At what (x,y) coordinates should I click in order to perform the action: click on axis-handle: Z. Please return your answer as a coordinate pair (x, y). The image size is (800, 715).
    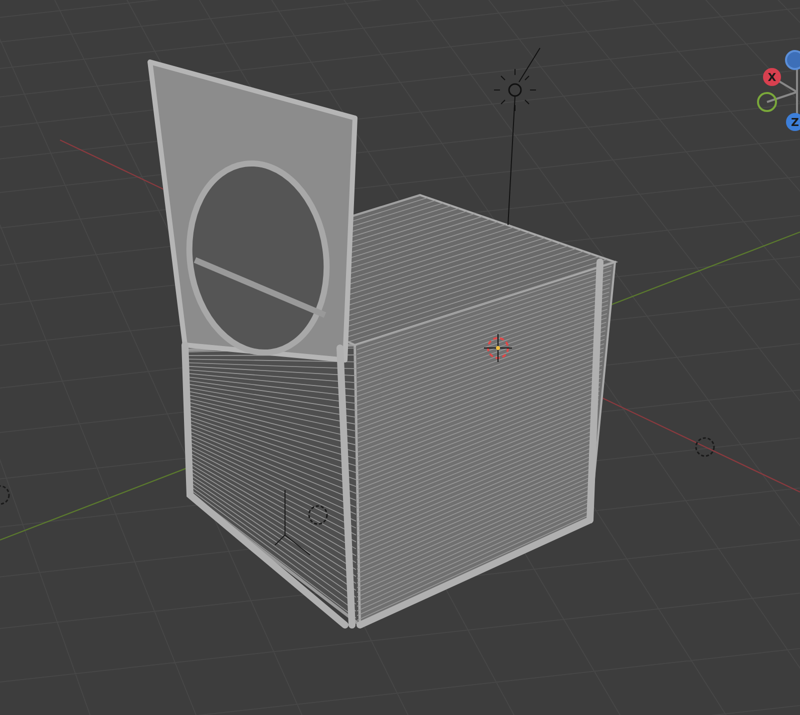
    Looking at the image, I should click on (793, 122).